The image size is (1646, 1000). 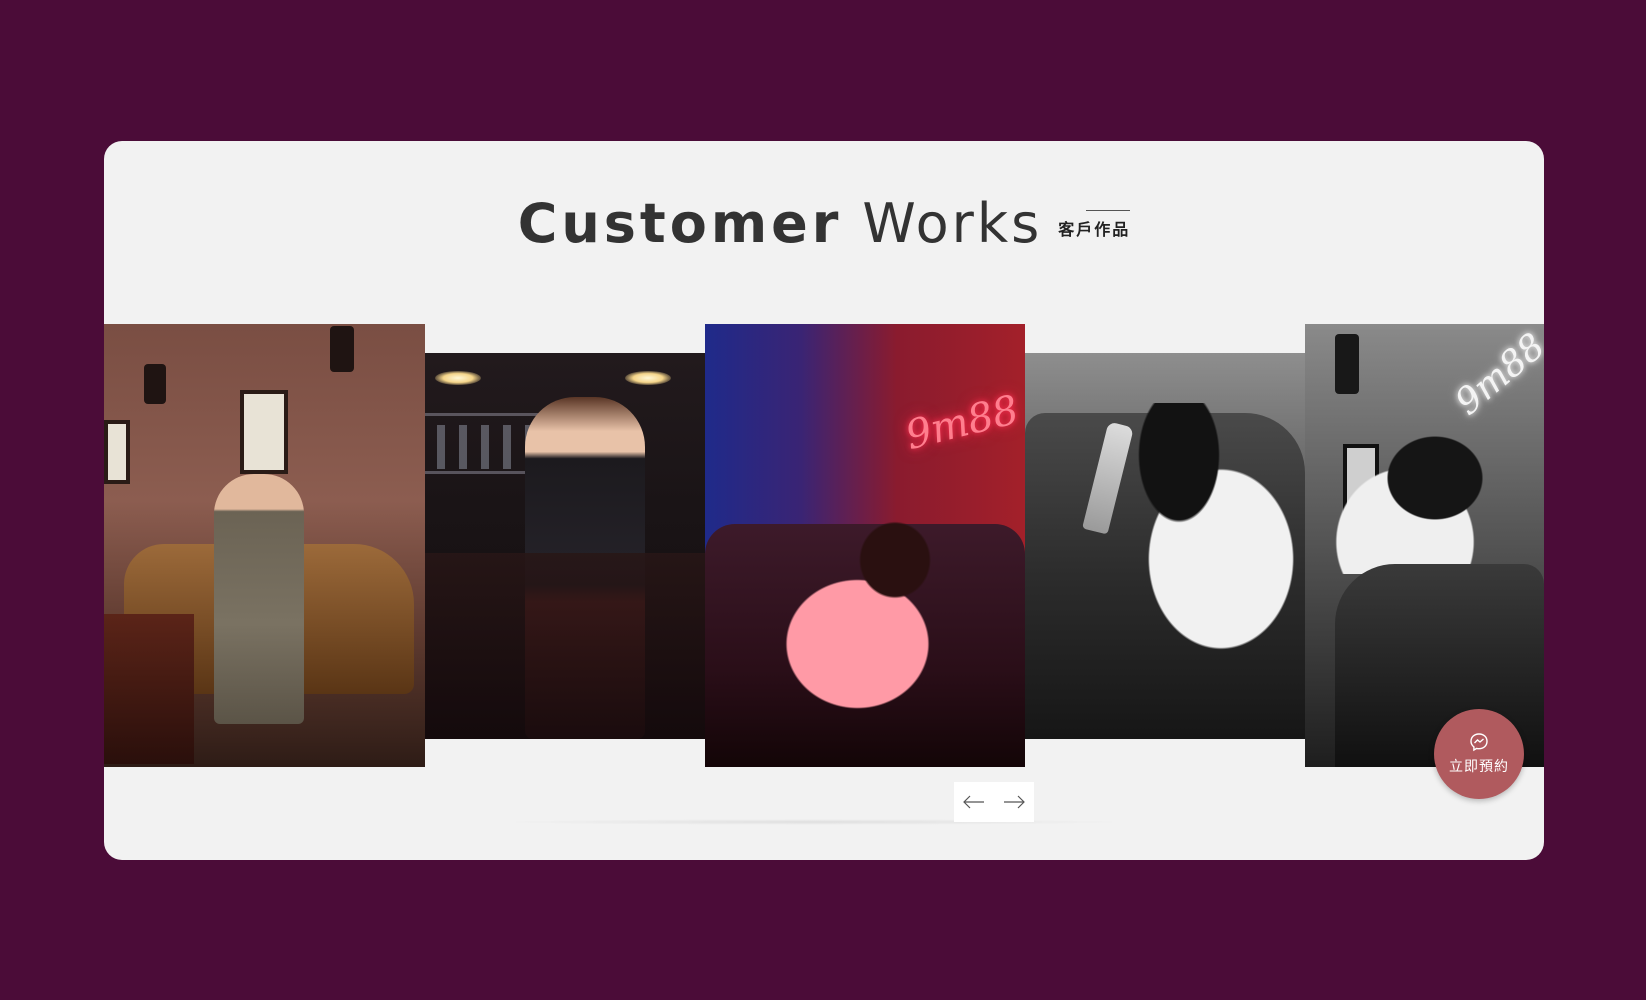 What do you see at coordinates (952, 223) in the screenshot?
I see `heading-title-light: Works` at bounding box center [952, 223].